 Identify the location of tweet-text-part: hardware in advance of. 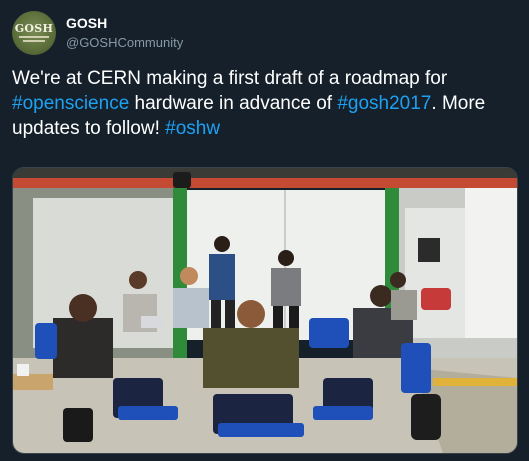
(233, 103).